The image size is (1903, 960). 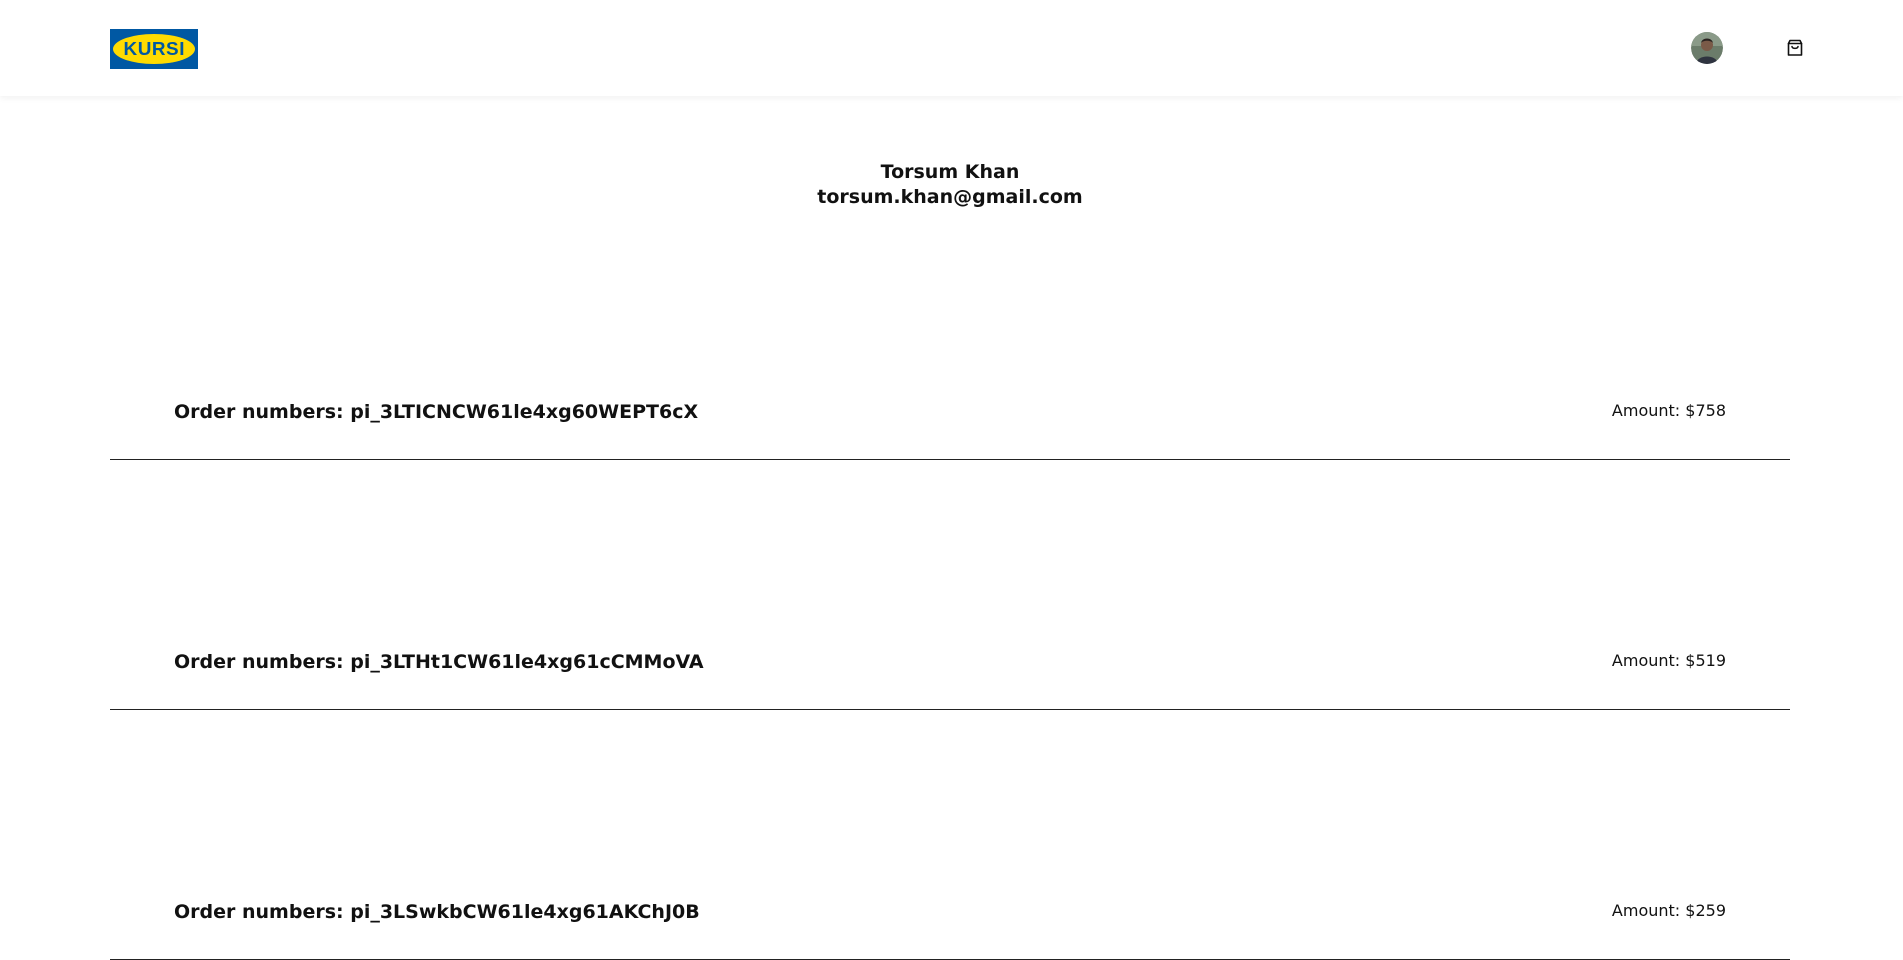 I want to click on user-avatar-icon, so click(x=1707, y=48).